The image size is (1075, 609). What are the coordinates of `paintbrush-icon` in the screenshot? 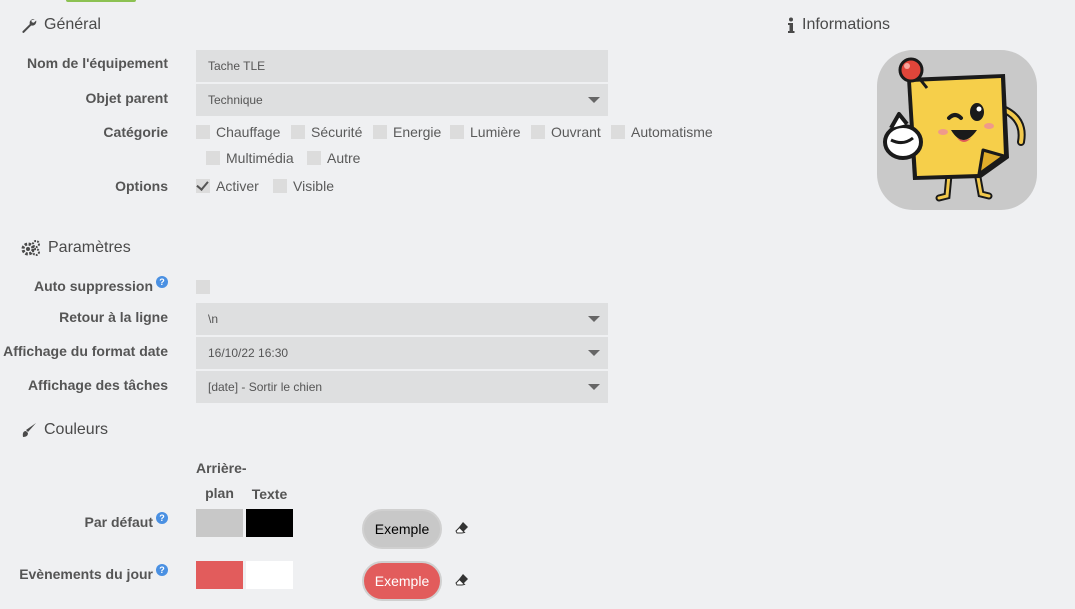 It's located at (29, 430).